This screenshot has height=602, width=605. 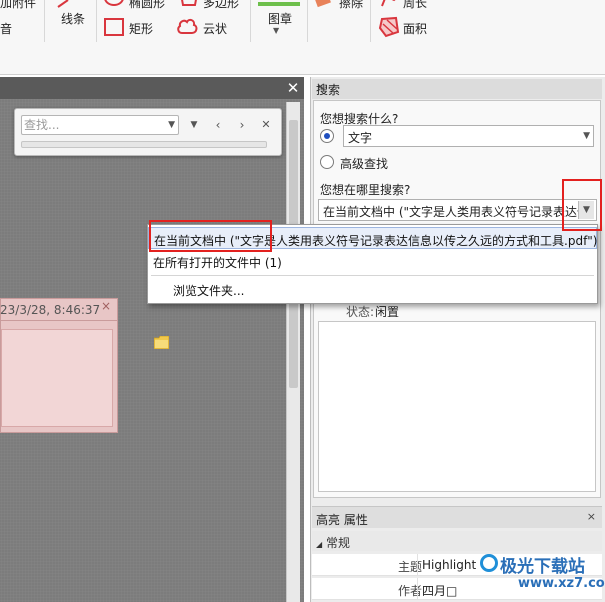 What do you see at coordinates (319, 544) in the screenshot?
I see `collapse-icon: ◢` at bounding box center [319, 544].